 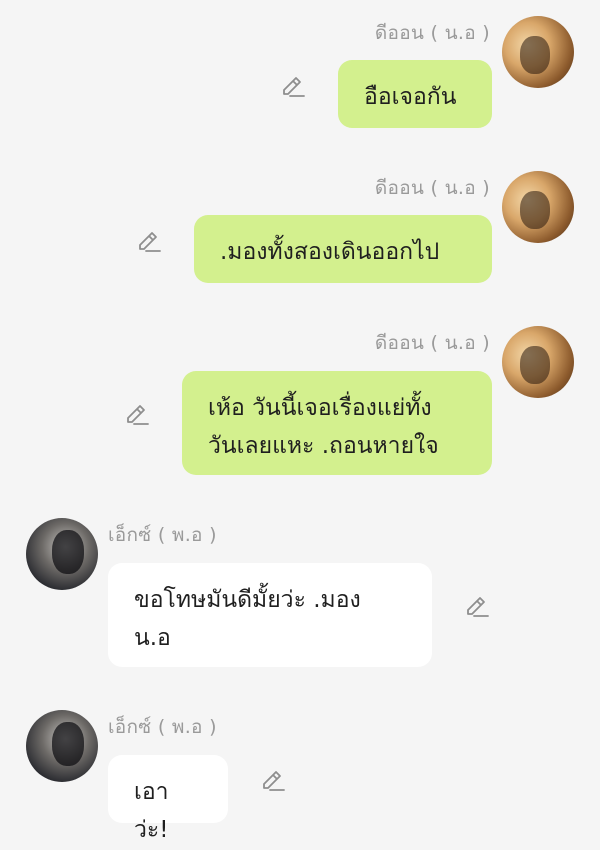 What do you see at coordinates (152, 638) in the screenshot?
I see `message-text-line: น.อ` at bounding box center [152, 638].